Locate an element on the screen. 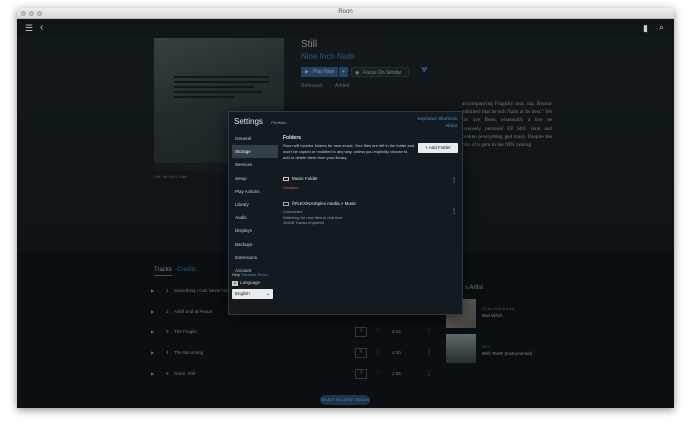  folder-status: Disabled is located at coordinates (291, 188).